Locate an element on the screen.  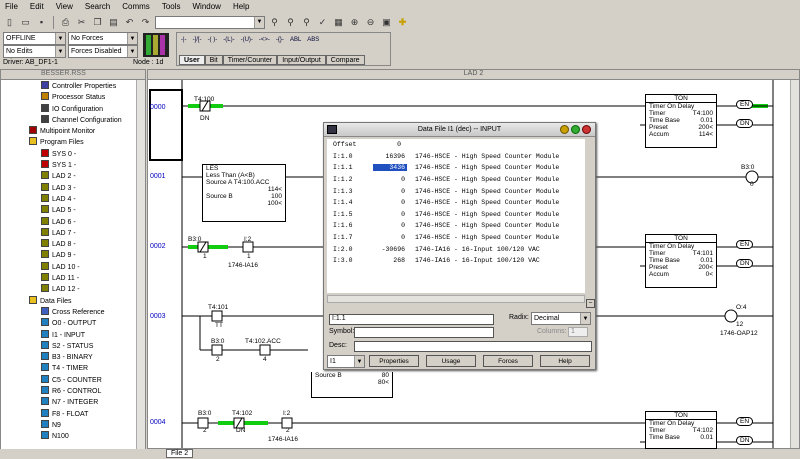
tree-item: C5 - COUNTER is located at coordinates (73, 380).